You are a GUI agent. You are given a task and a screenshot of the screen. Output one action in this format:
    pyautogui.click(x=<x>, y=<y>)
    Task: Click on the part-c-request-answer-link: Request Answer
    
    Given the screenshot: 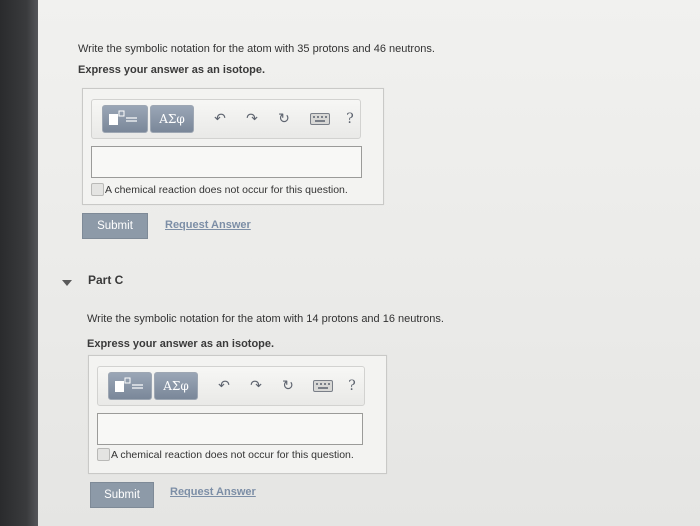 What is the action you would take?
    pyautogui.click(x=213, y=492)
    